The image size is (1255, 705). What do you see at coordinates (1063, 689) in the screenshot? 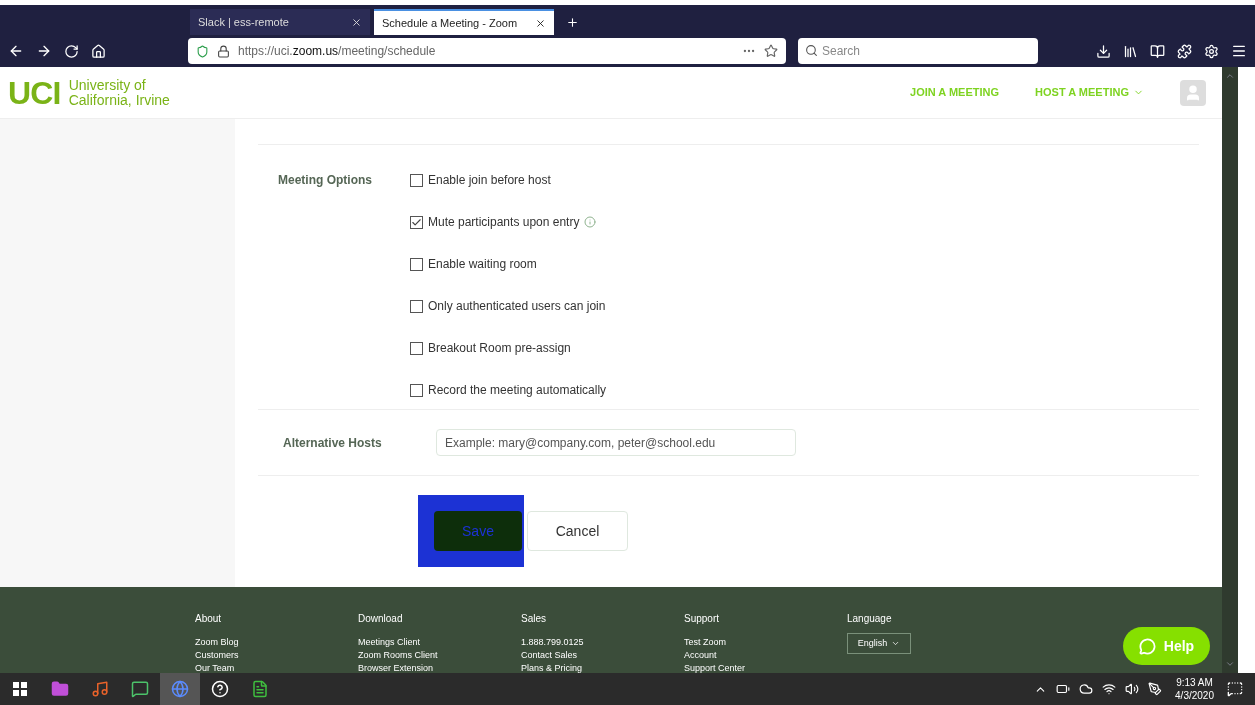
I see `battery-icon` at bounding box center [1063, 689].